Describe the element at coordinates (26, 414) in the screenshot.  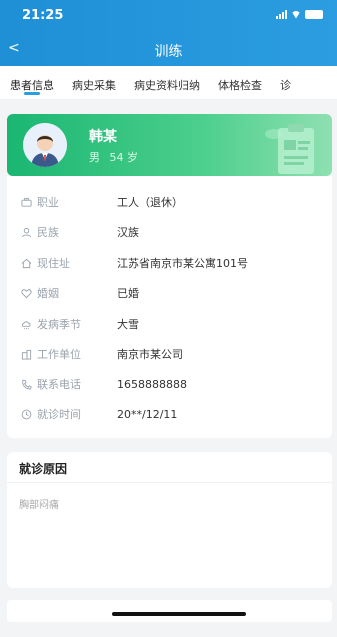
I see `clock-icon` at that location.